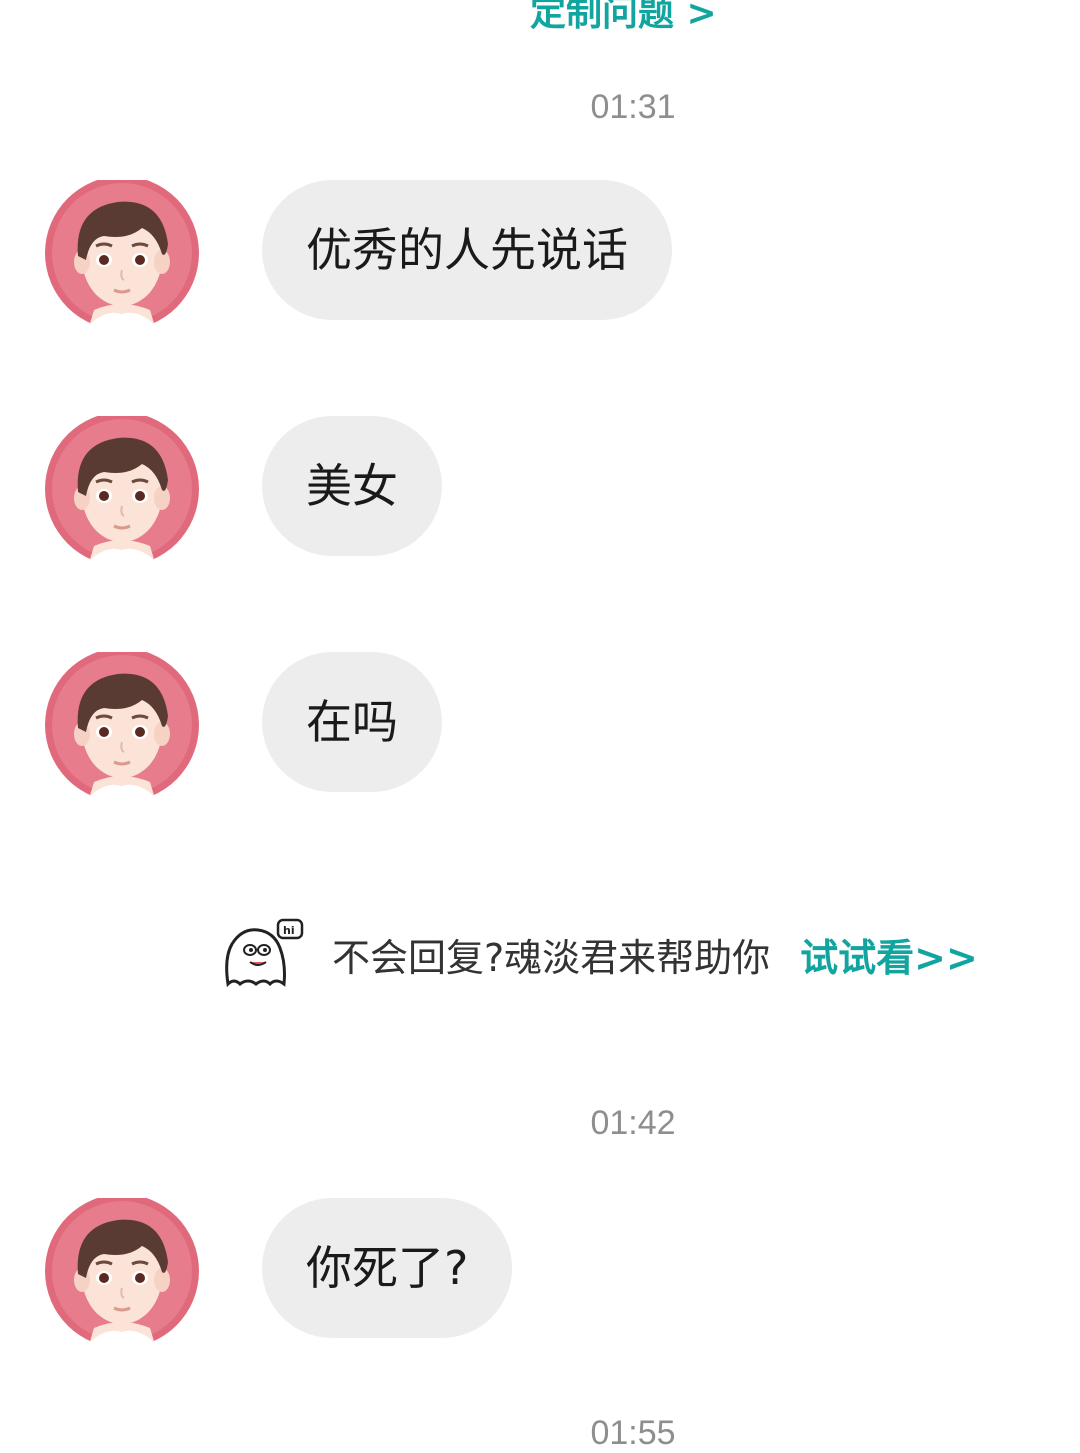 This screenshot has height=1453, width=1080. What do you see at coordinates (889, 954) in the screenshot?
I see `try-it-link: 试试看>>` at bounding box center [889, 954].